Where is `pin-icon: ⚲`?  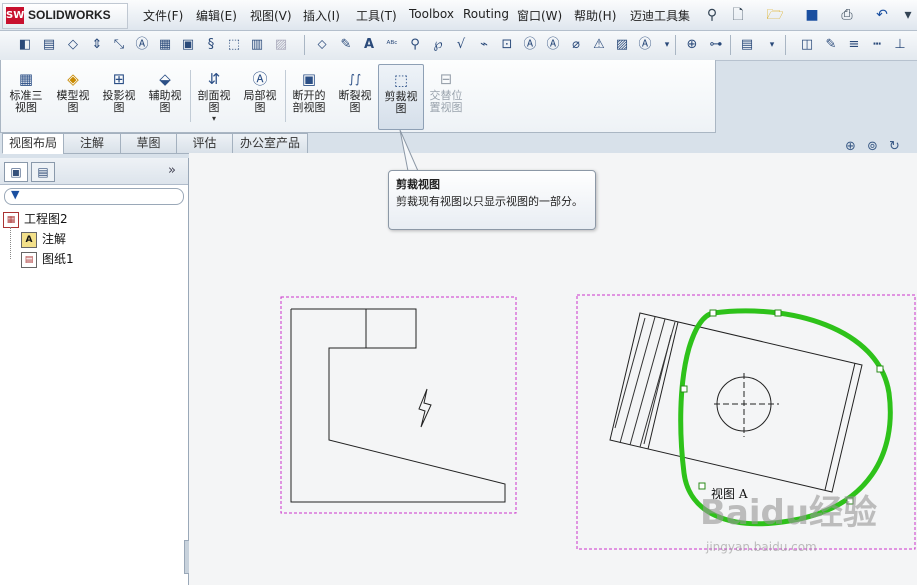
pin-icon: ⚲ is located at coordinates (712, 15).